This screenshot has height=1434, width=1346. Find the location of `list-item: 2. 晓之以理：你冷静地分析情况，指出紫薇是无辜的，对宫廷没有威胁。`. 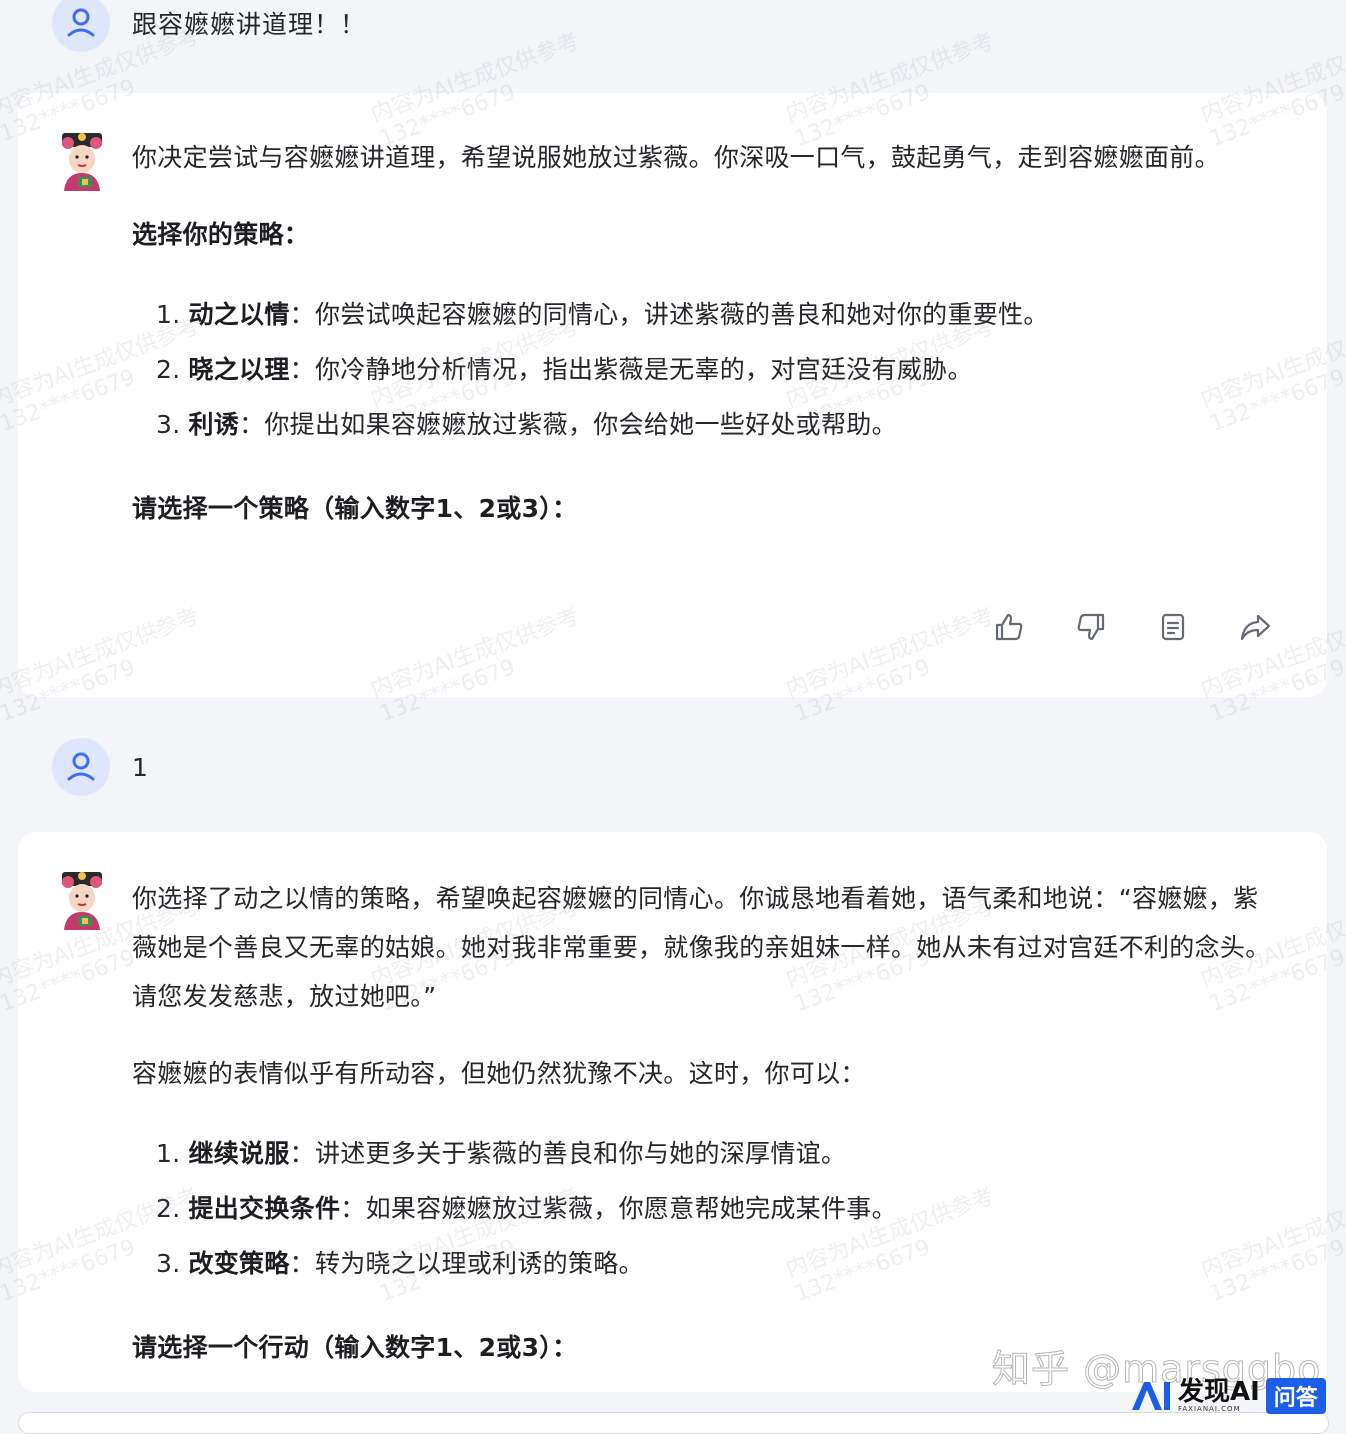

list-item: 2. 晓之以理：你冷静地分析情况，指出紫薇是无辜的，对宫廷没有威胁。 is located at coordinates (714, 369).